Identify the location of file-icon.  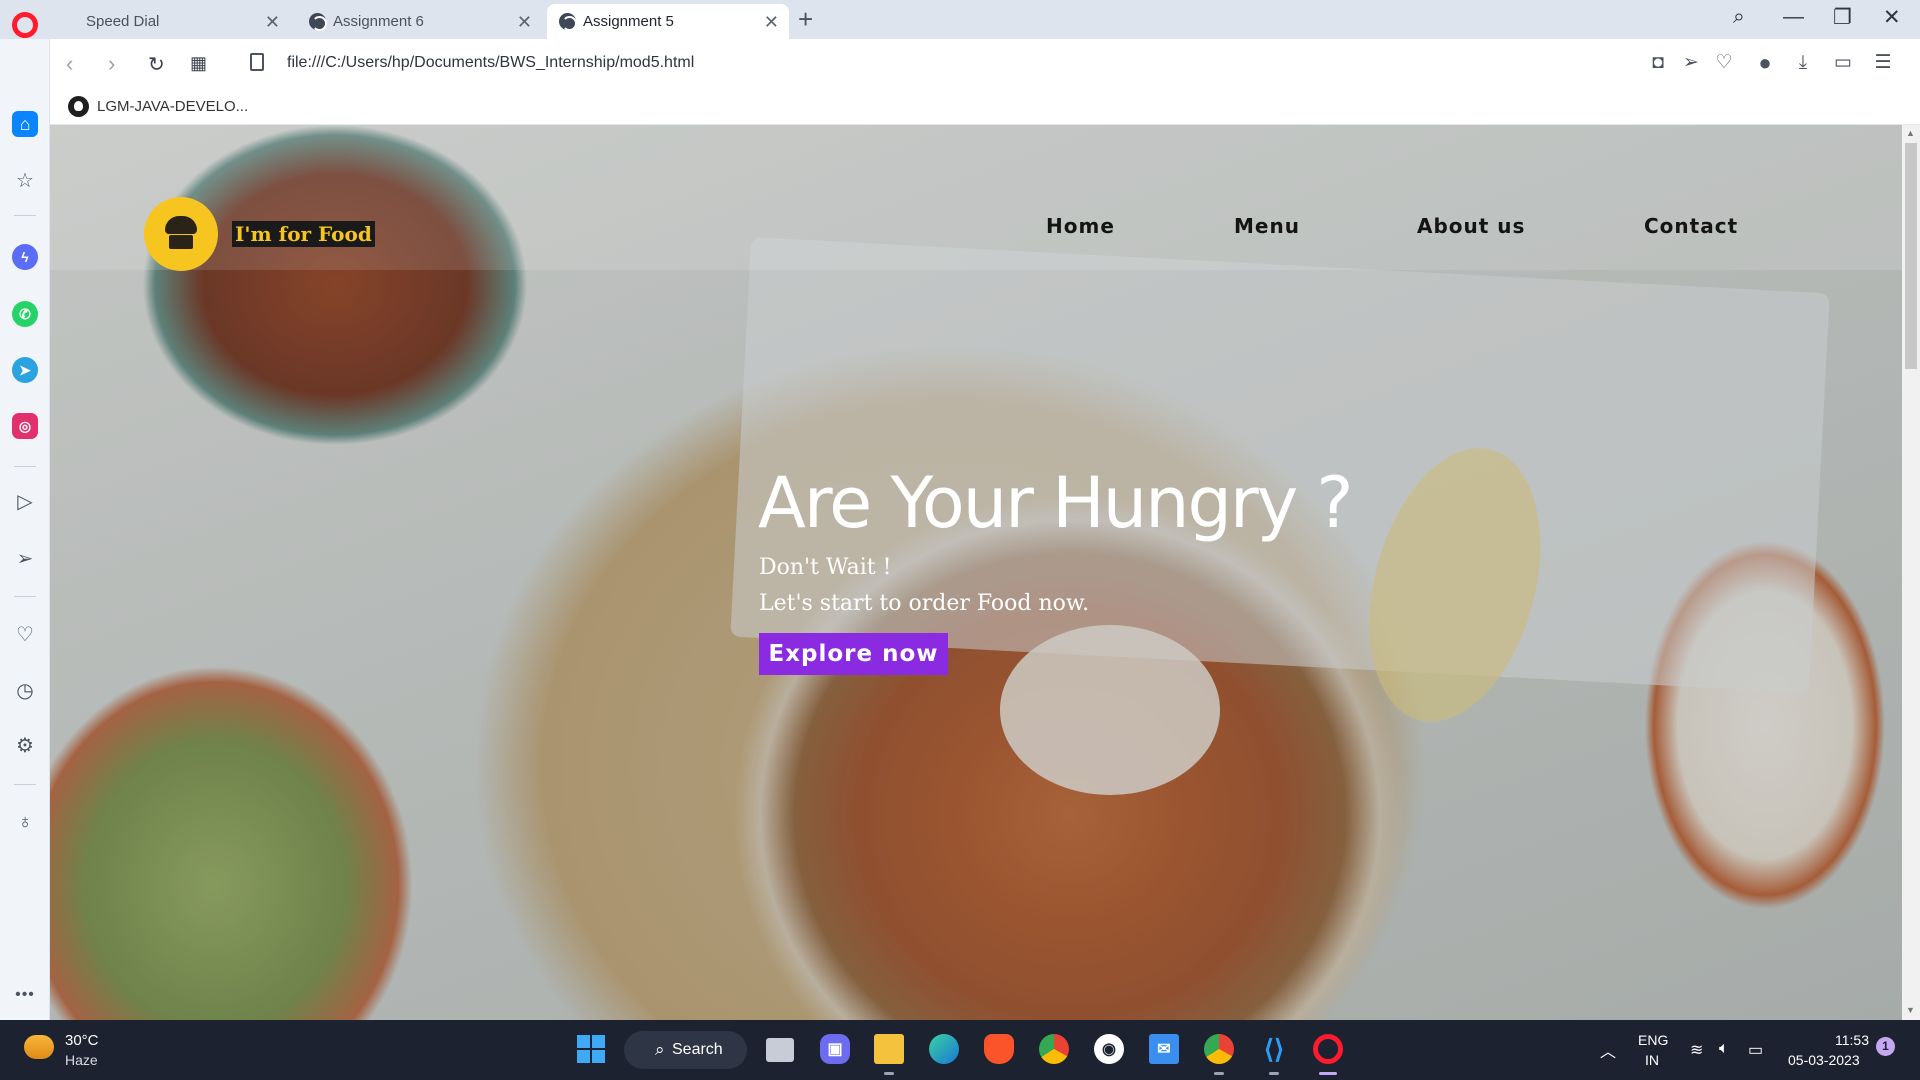
(257, 62).